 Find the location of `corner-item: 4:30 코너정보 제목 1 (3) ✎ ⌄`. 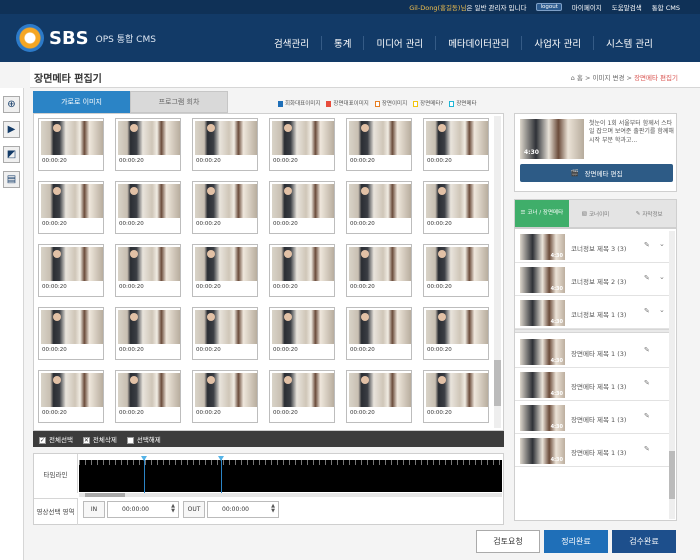

corner-item: 4:30 코너정보 제목 1 (3) ✎ ⌄ is located at coordinates (592, 313).